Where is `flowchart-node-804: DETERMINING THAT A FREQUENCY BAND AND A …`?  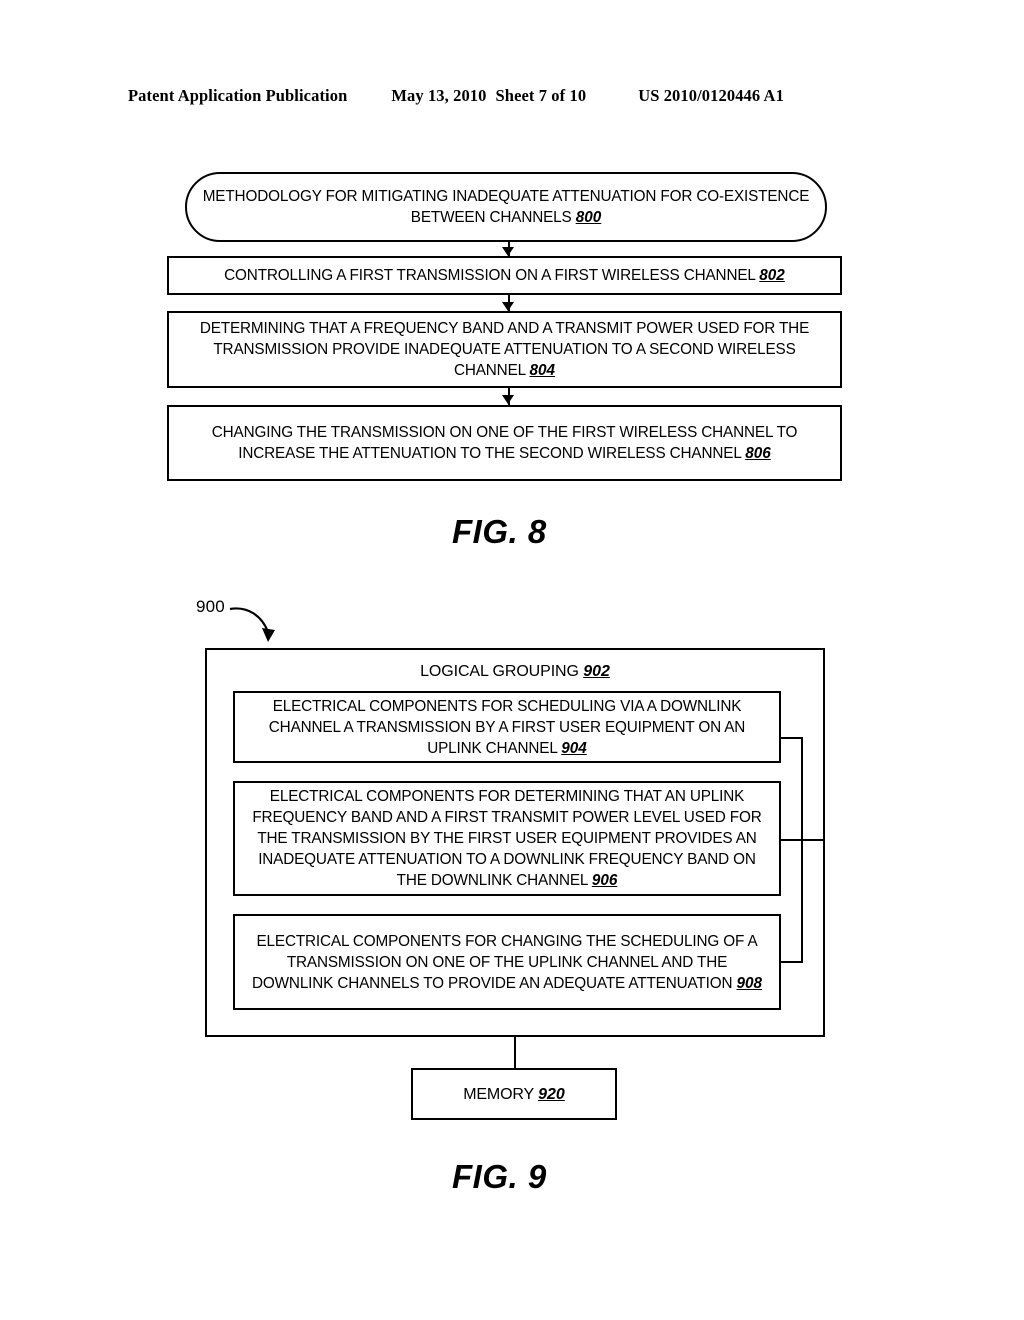 flowchart-node-804: DETERMINING THAT A FREQUENCY BAND AND A … is located at coordinates (504, 349).